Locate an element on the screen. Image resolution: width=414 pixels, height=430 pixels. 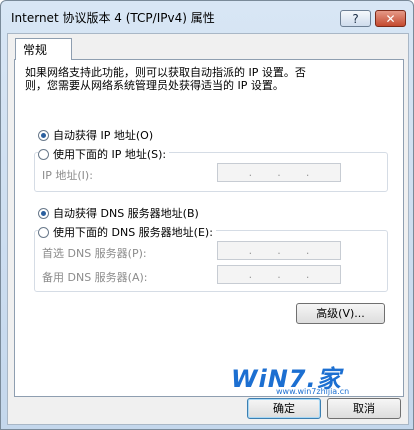
ip-manual-radio: 使用下面的 IP 地址(S): is located at coordinates (104, 154).